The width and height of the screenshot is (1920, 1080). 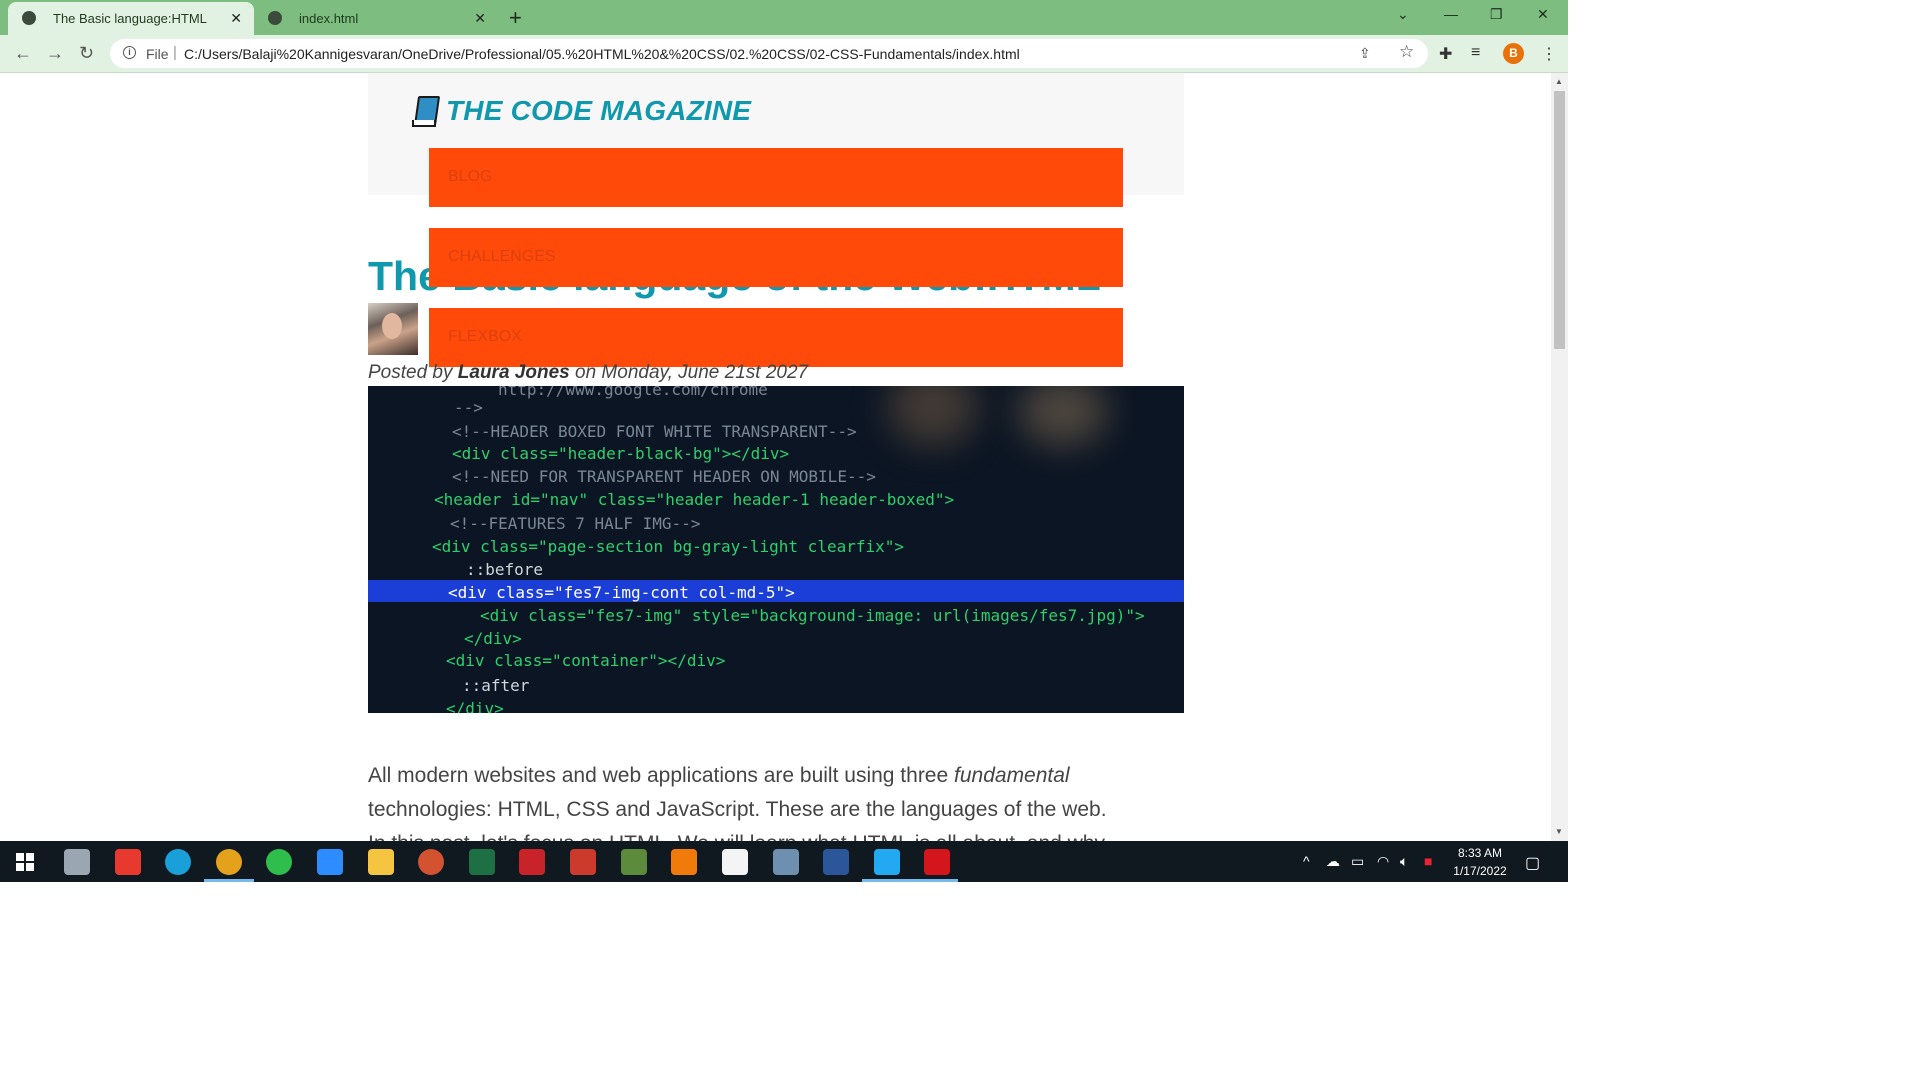 I want to click on whatsapp-icon, so click(x=279, y=862).